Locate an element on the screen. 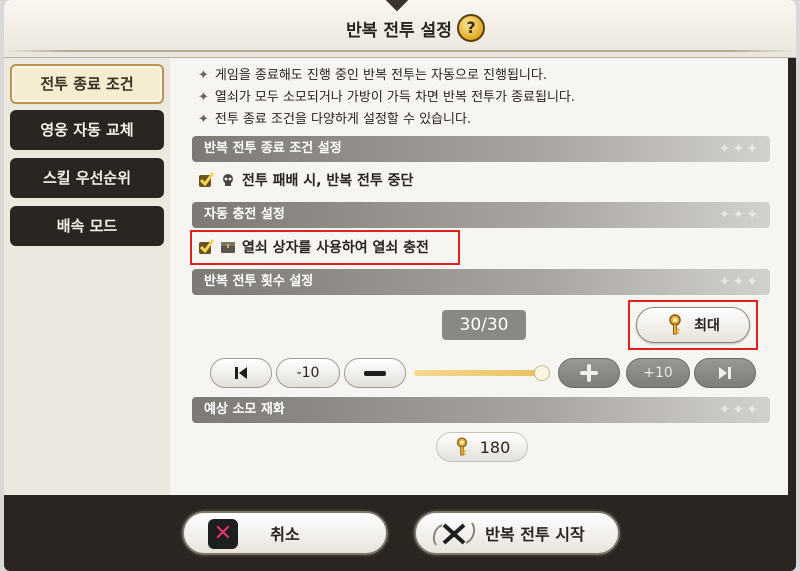 This screenshot has width=800, height=571. section-repeat-count: 반복 전투 횟수 설정 ✦✦✦ is located at coordinates (481, 282).